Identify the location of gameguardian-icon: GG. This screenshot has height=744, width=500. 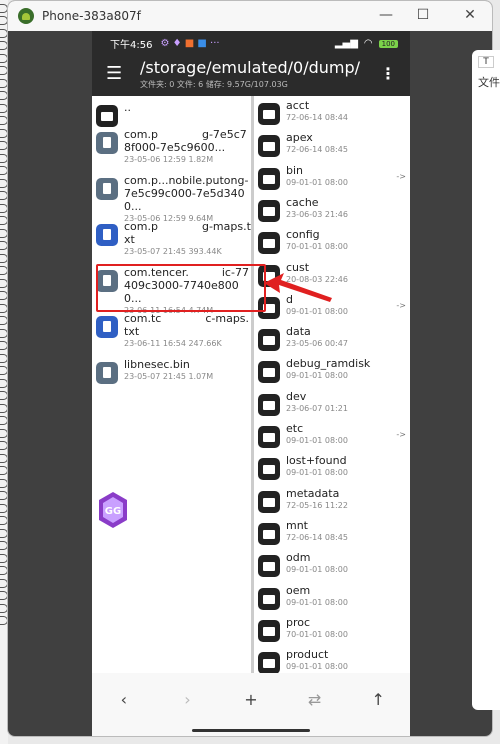
(113, 510).